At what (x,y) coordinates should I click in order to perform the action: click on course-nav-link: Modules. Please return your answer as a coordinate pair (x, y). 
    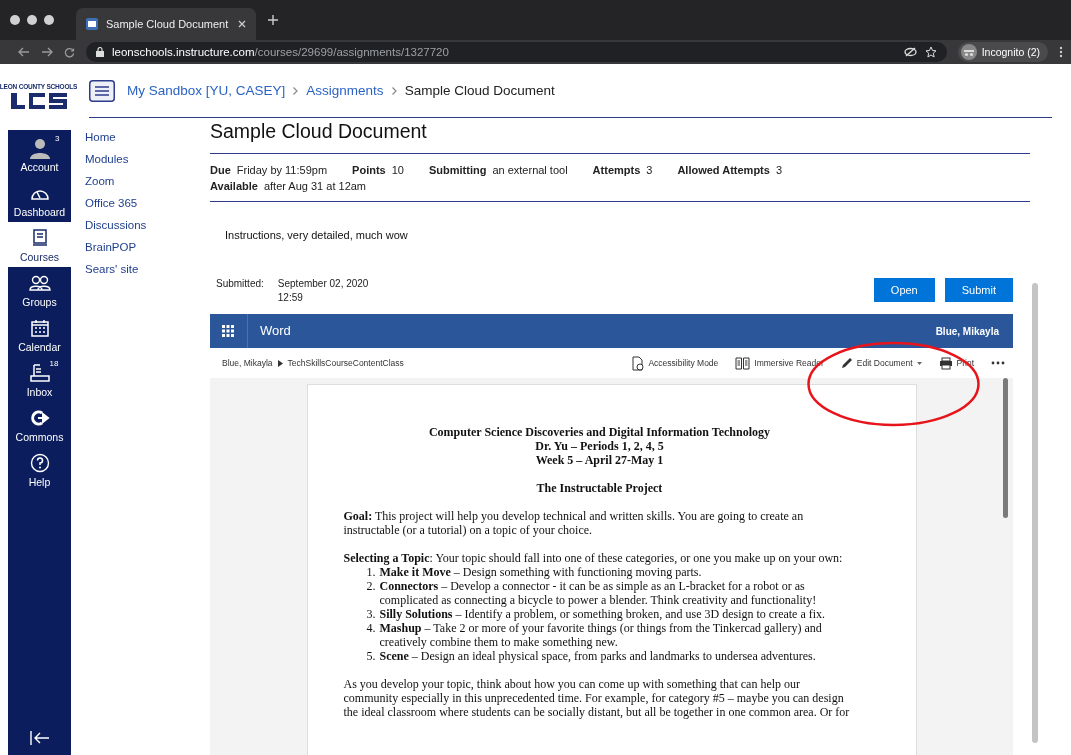
    Looking at the image, I should click on (147, 159).